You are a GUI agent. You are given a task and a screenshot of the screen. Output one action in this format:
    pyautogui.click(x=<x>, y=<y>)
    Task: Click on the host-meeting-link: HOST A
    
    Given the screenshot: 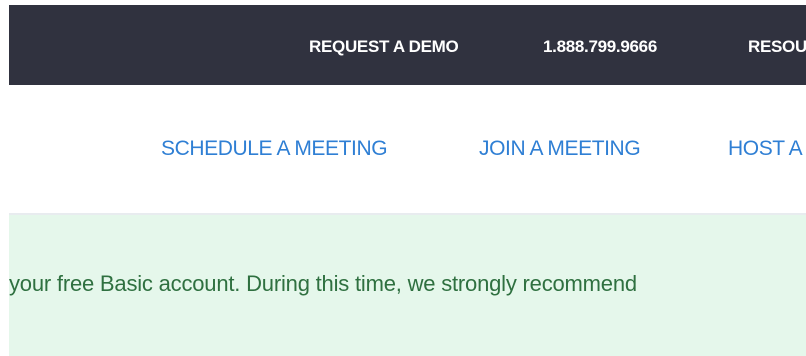 What is the action you would take?
    pyautogui.click(x=765, y=149)
    